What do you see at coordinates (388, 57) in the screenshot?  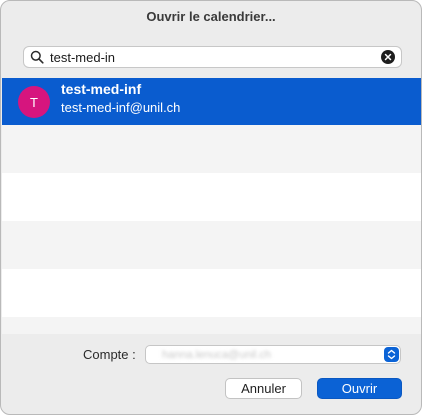 I see `clear-search-icon` at bounding box center [388, 57].